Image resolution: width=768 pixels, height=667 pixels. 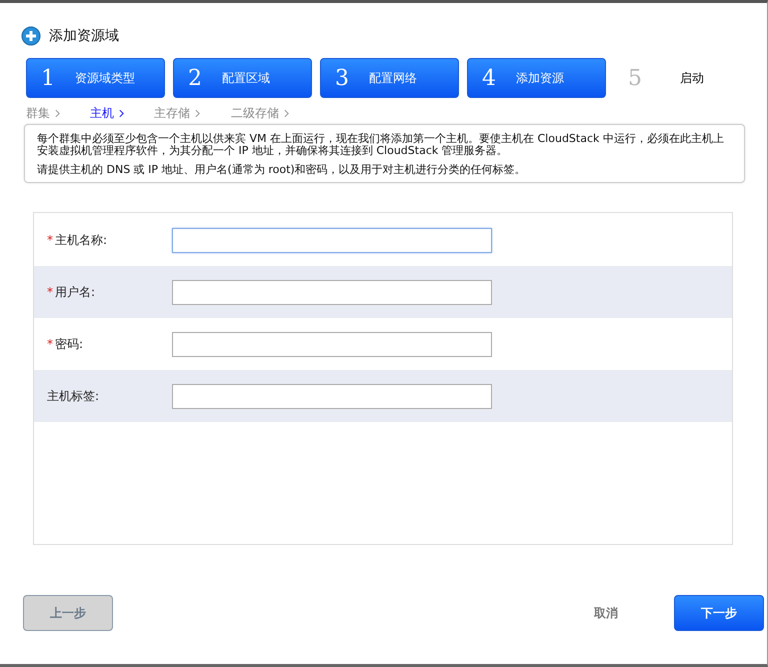 What do you see at coordinates (69, 344) in the screenshot?
I see `field-label: 密码:` at bounding box center [69, 344].